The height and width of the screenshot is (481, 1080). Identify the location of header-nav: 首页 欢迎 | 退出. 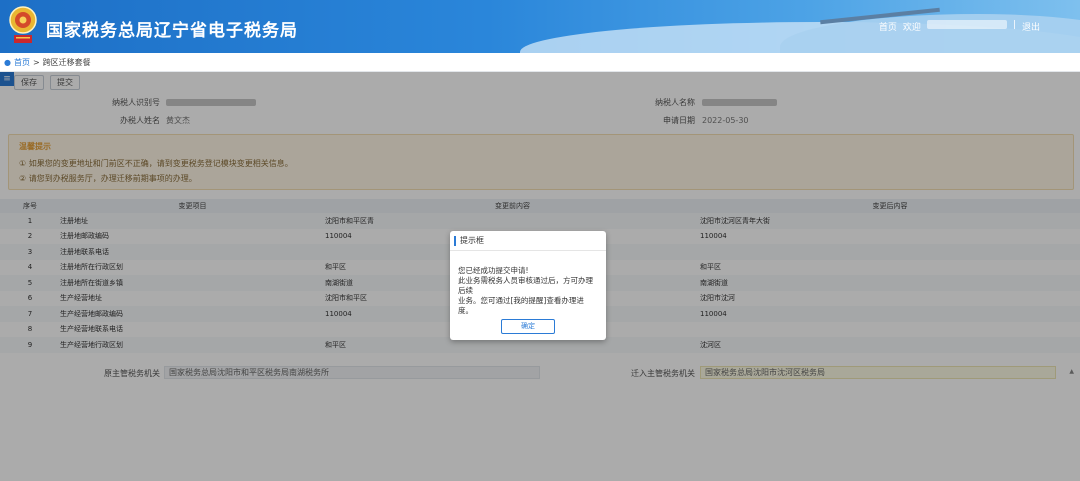
(959, 26).